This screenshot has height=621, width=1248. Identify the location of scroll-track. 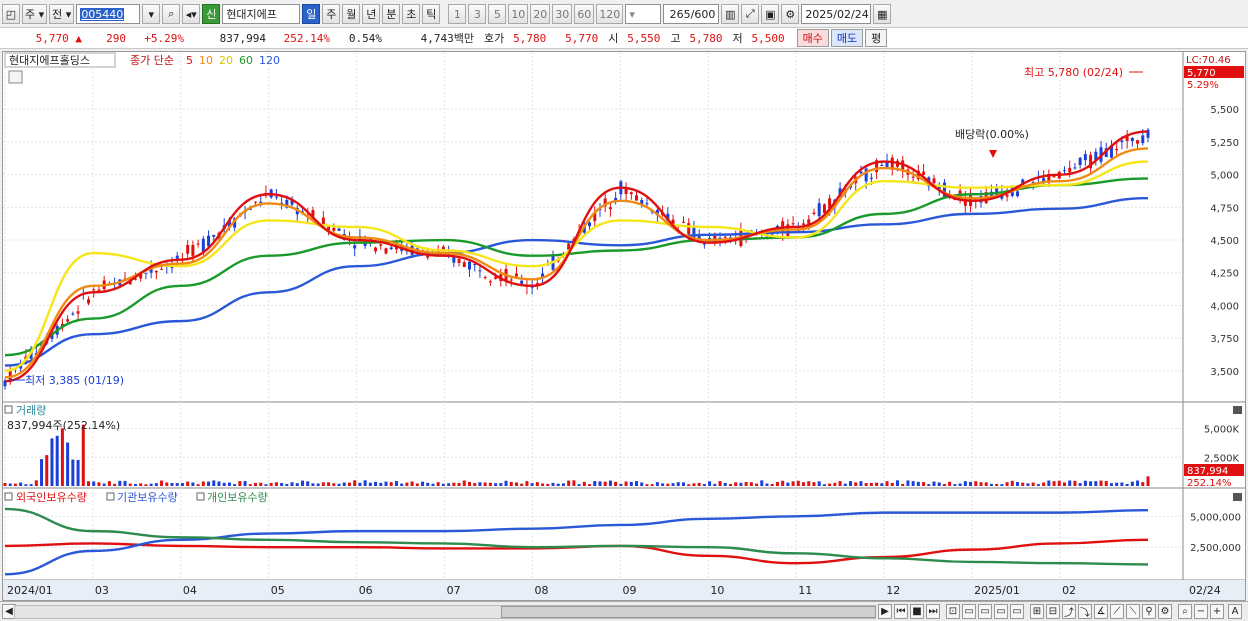
(445, 612).